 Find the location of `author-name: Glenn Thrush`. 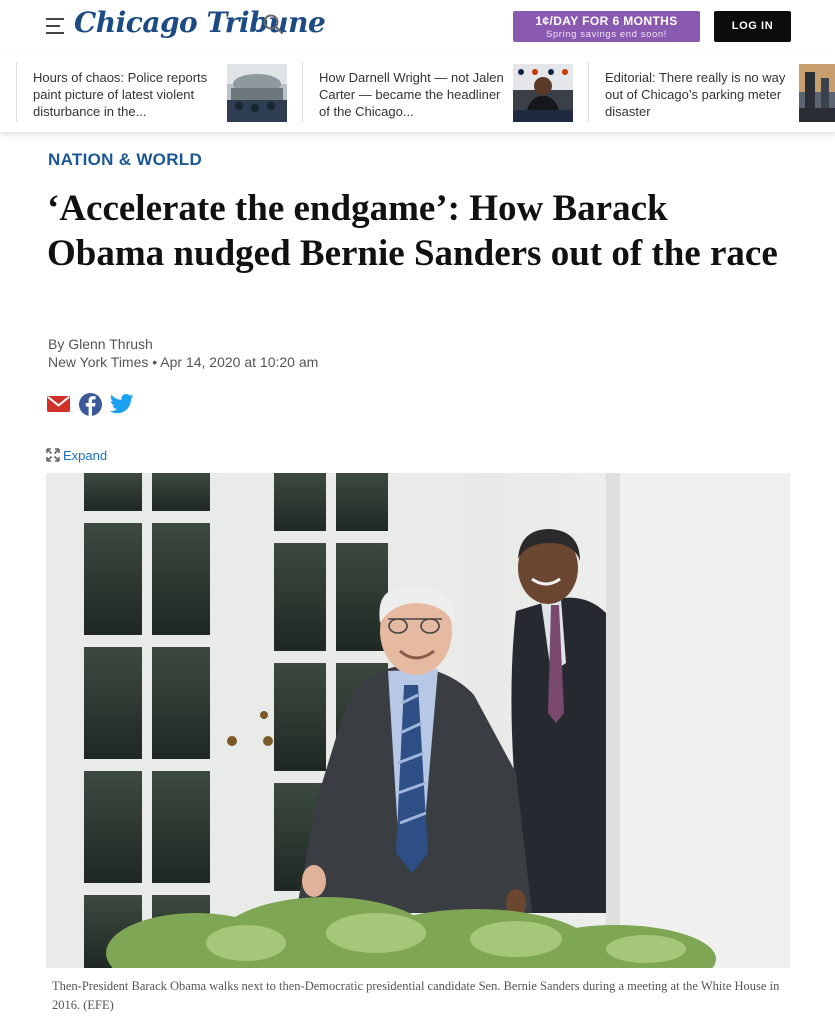

author-name: Glenn Thrush is located at coordinates (110, 344).